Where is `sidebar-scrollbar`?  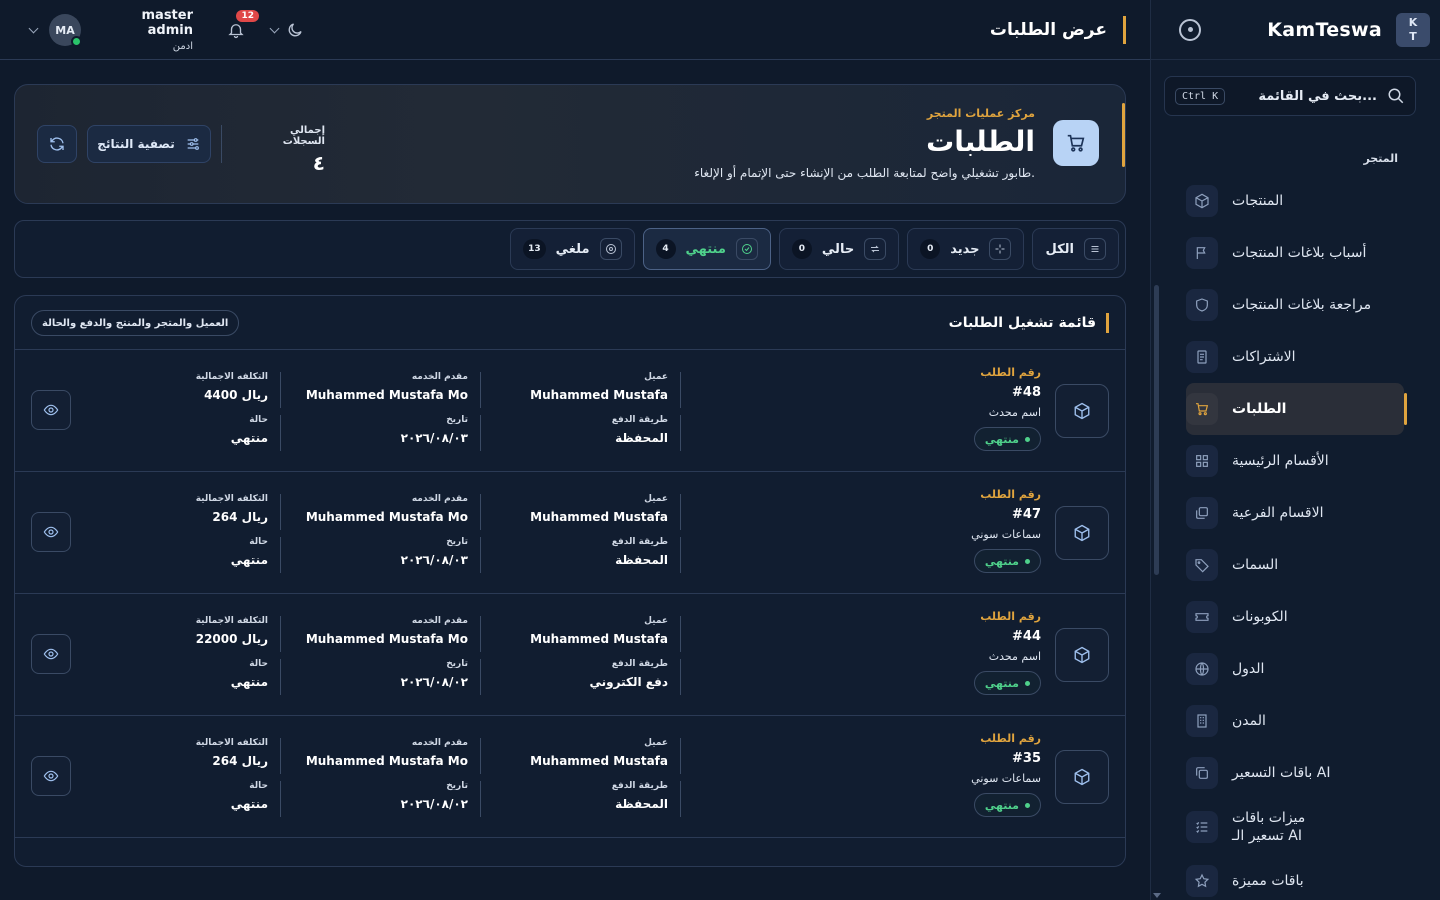 sidebar-scrollbar is located at coordinates (1156, 430).